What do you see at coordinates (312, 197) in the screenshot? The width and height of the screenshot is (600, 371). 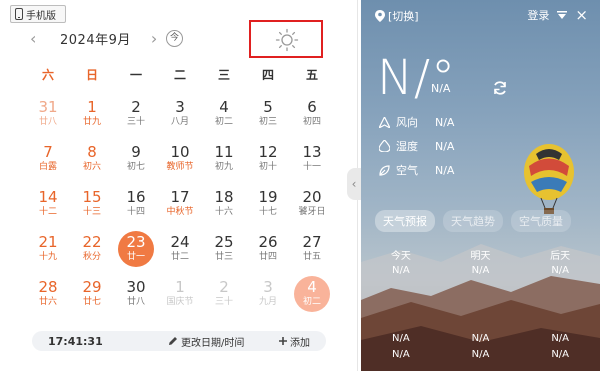 I see `day-number: 20` at bounding box center [312, 197].